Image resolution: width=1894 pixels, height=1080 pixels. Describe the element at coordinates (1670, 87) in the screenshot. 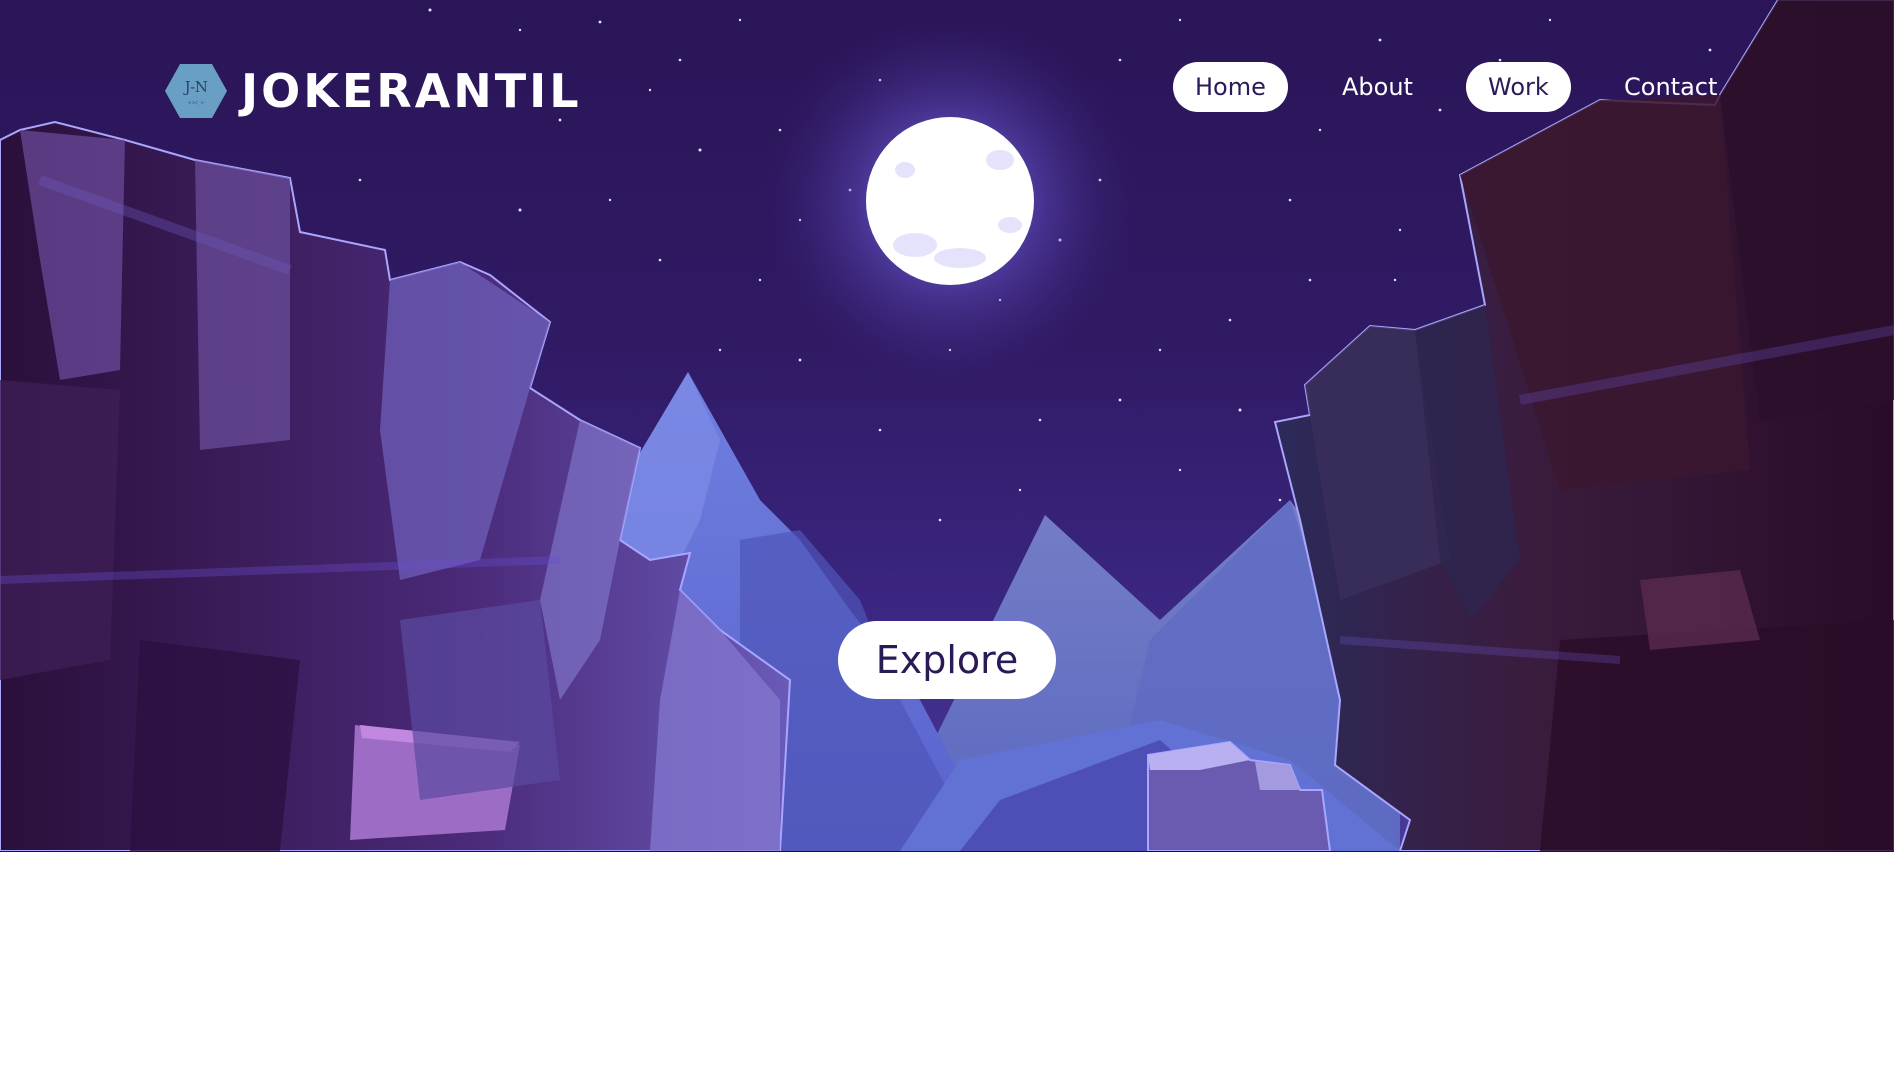

I see `nav-contact: Contact` at that location.